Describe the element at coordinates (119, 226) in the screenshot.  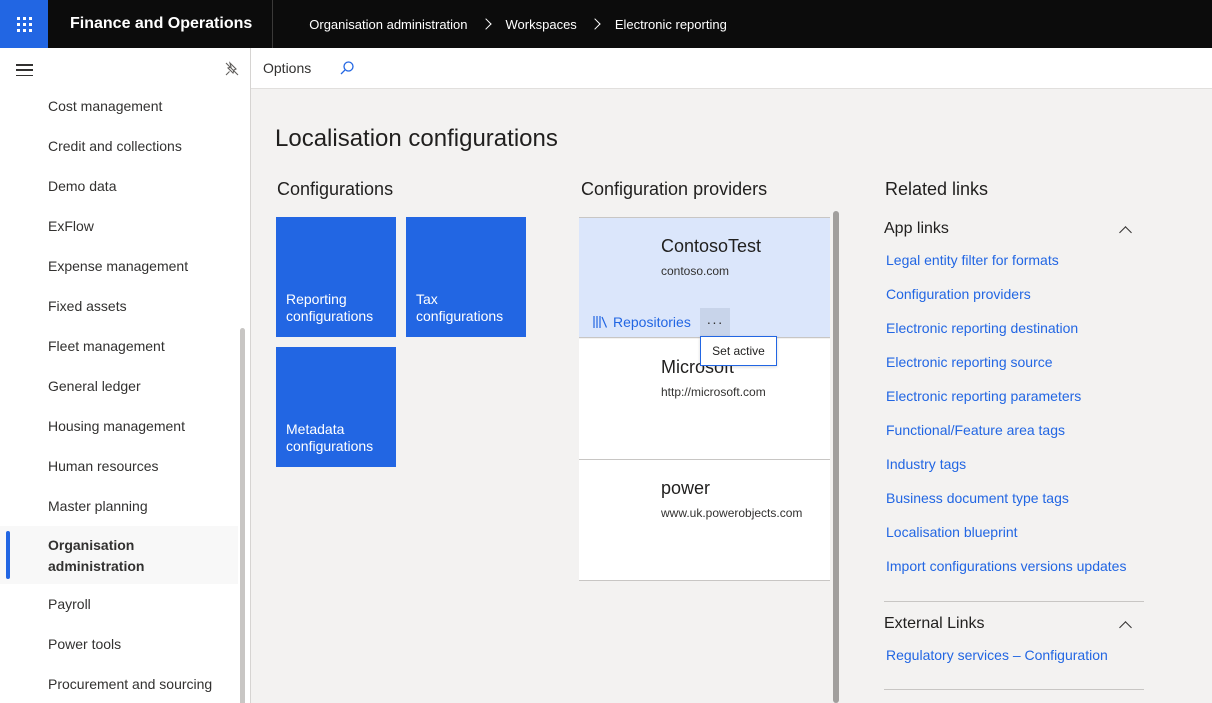
I see `sidebar-item-exflow: ExFlow` at that location.